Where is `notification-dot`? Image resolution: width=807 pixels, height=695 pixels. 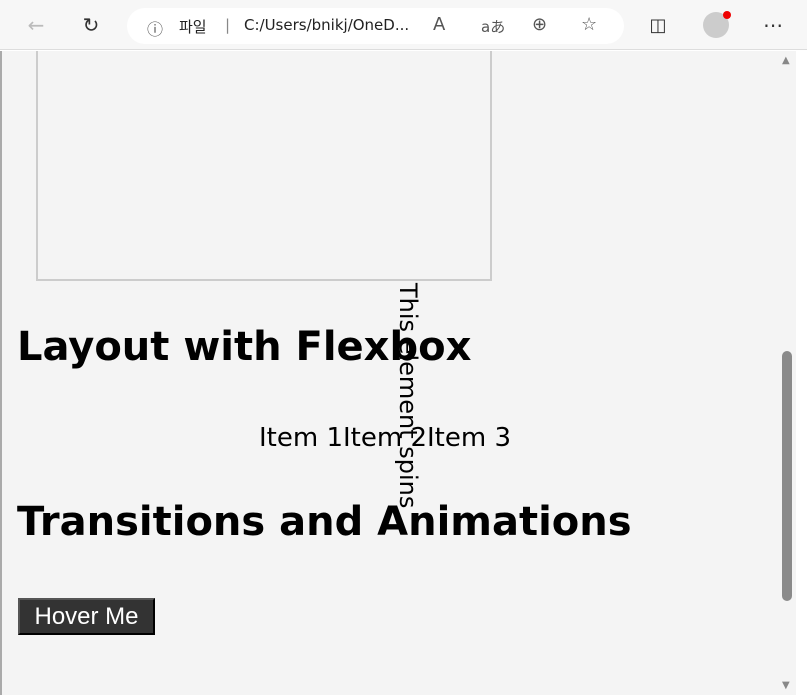
notification-dot is located at coordinates (727, 15).